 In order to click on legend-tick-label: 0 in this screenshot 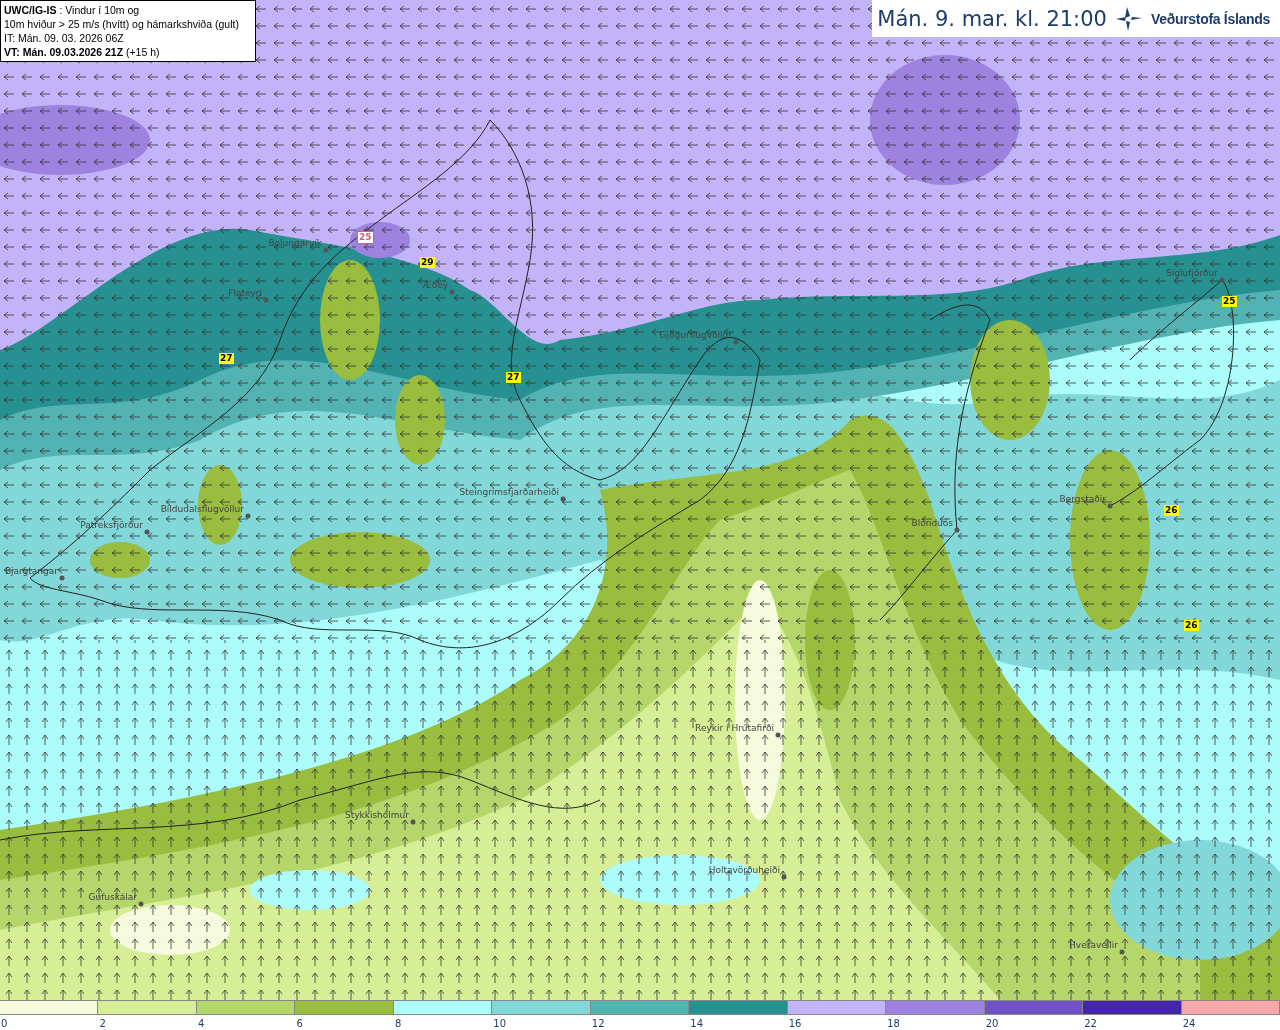, I will do `click(4, 1023)`.